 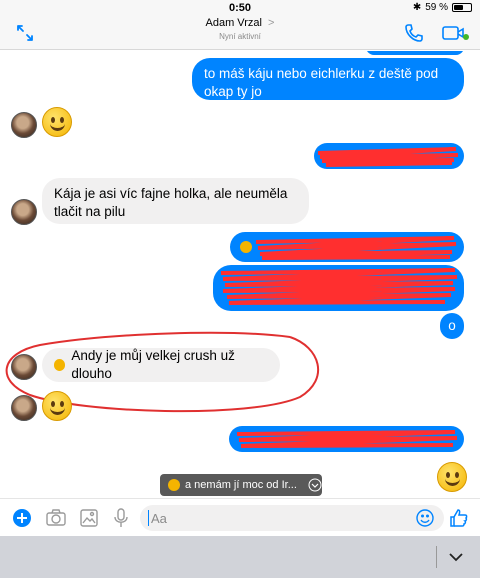 I want to click on message-bubble-outgoing: o, so click(x=452, y=326).